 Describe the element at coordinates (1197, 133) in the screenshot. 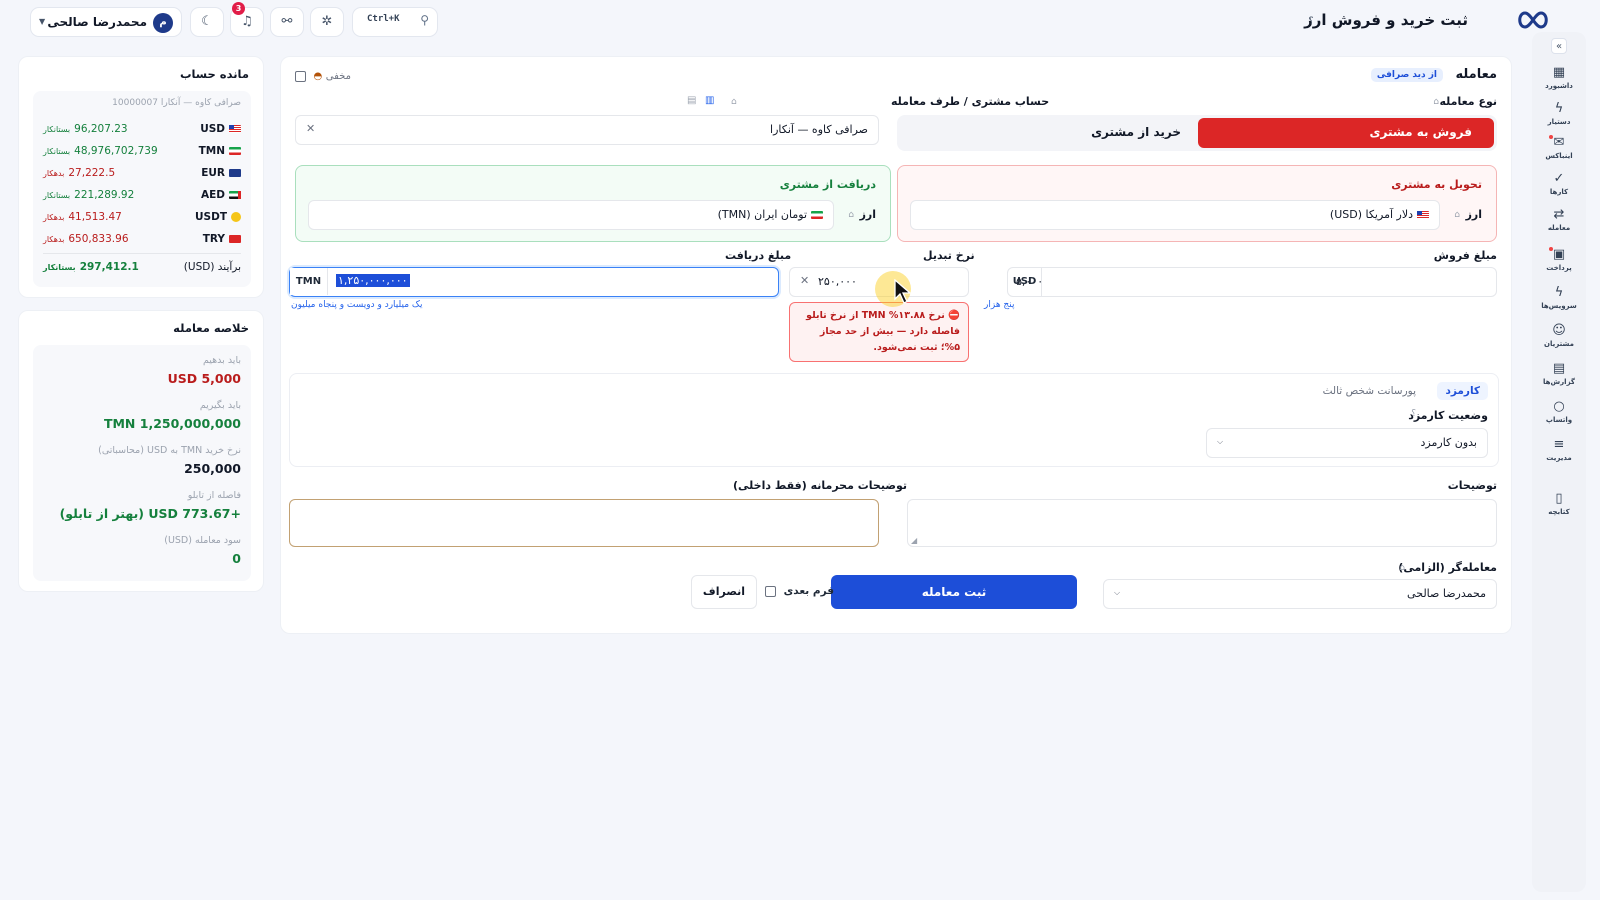

I see `trade-type-segment: فروش به مشتری خرید از مشتری` at that location.